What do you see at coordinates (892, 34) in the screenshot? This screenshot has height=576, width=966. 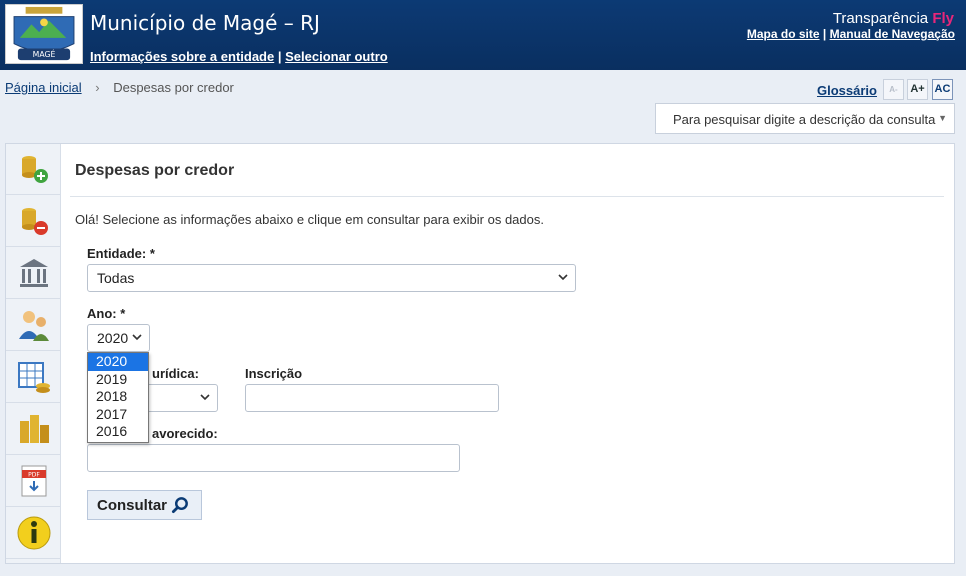 I see `navigation-manual-link: Manual de Navegação` at bounding box center [892, 34].